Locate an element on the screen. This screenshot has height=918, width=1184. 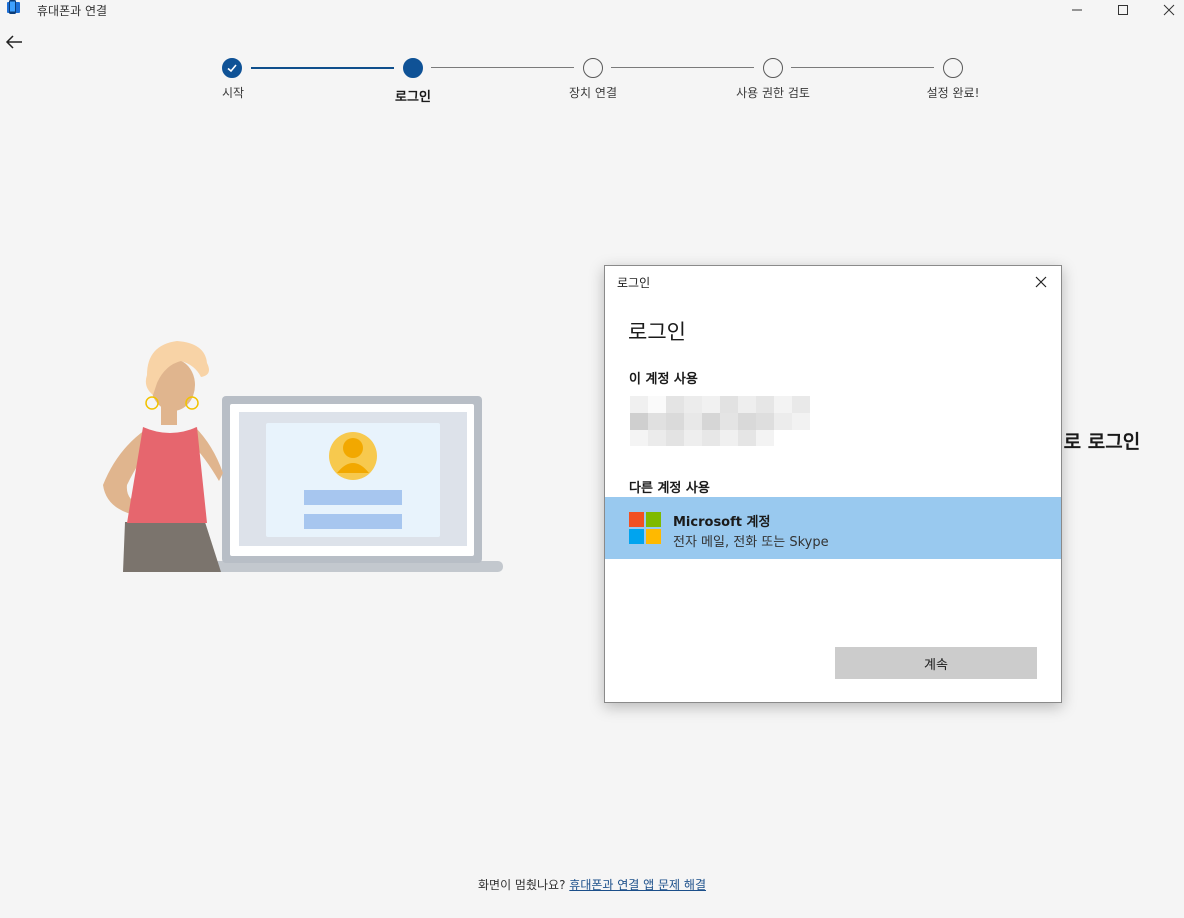
window-title: 휴대폰과 연결 is located at coordinates (72, 11).